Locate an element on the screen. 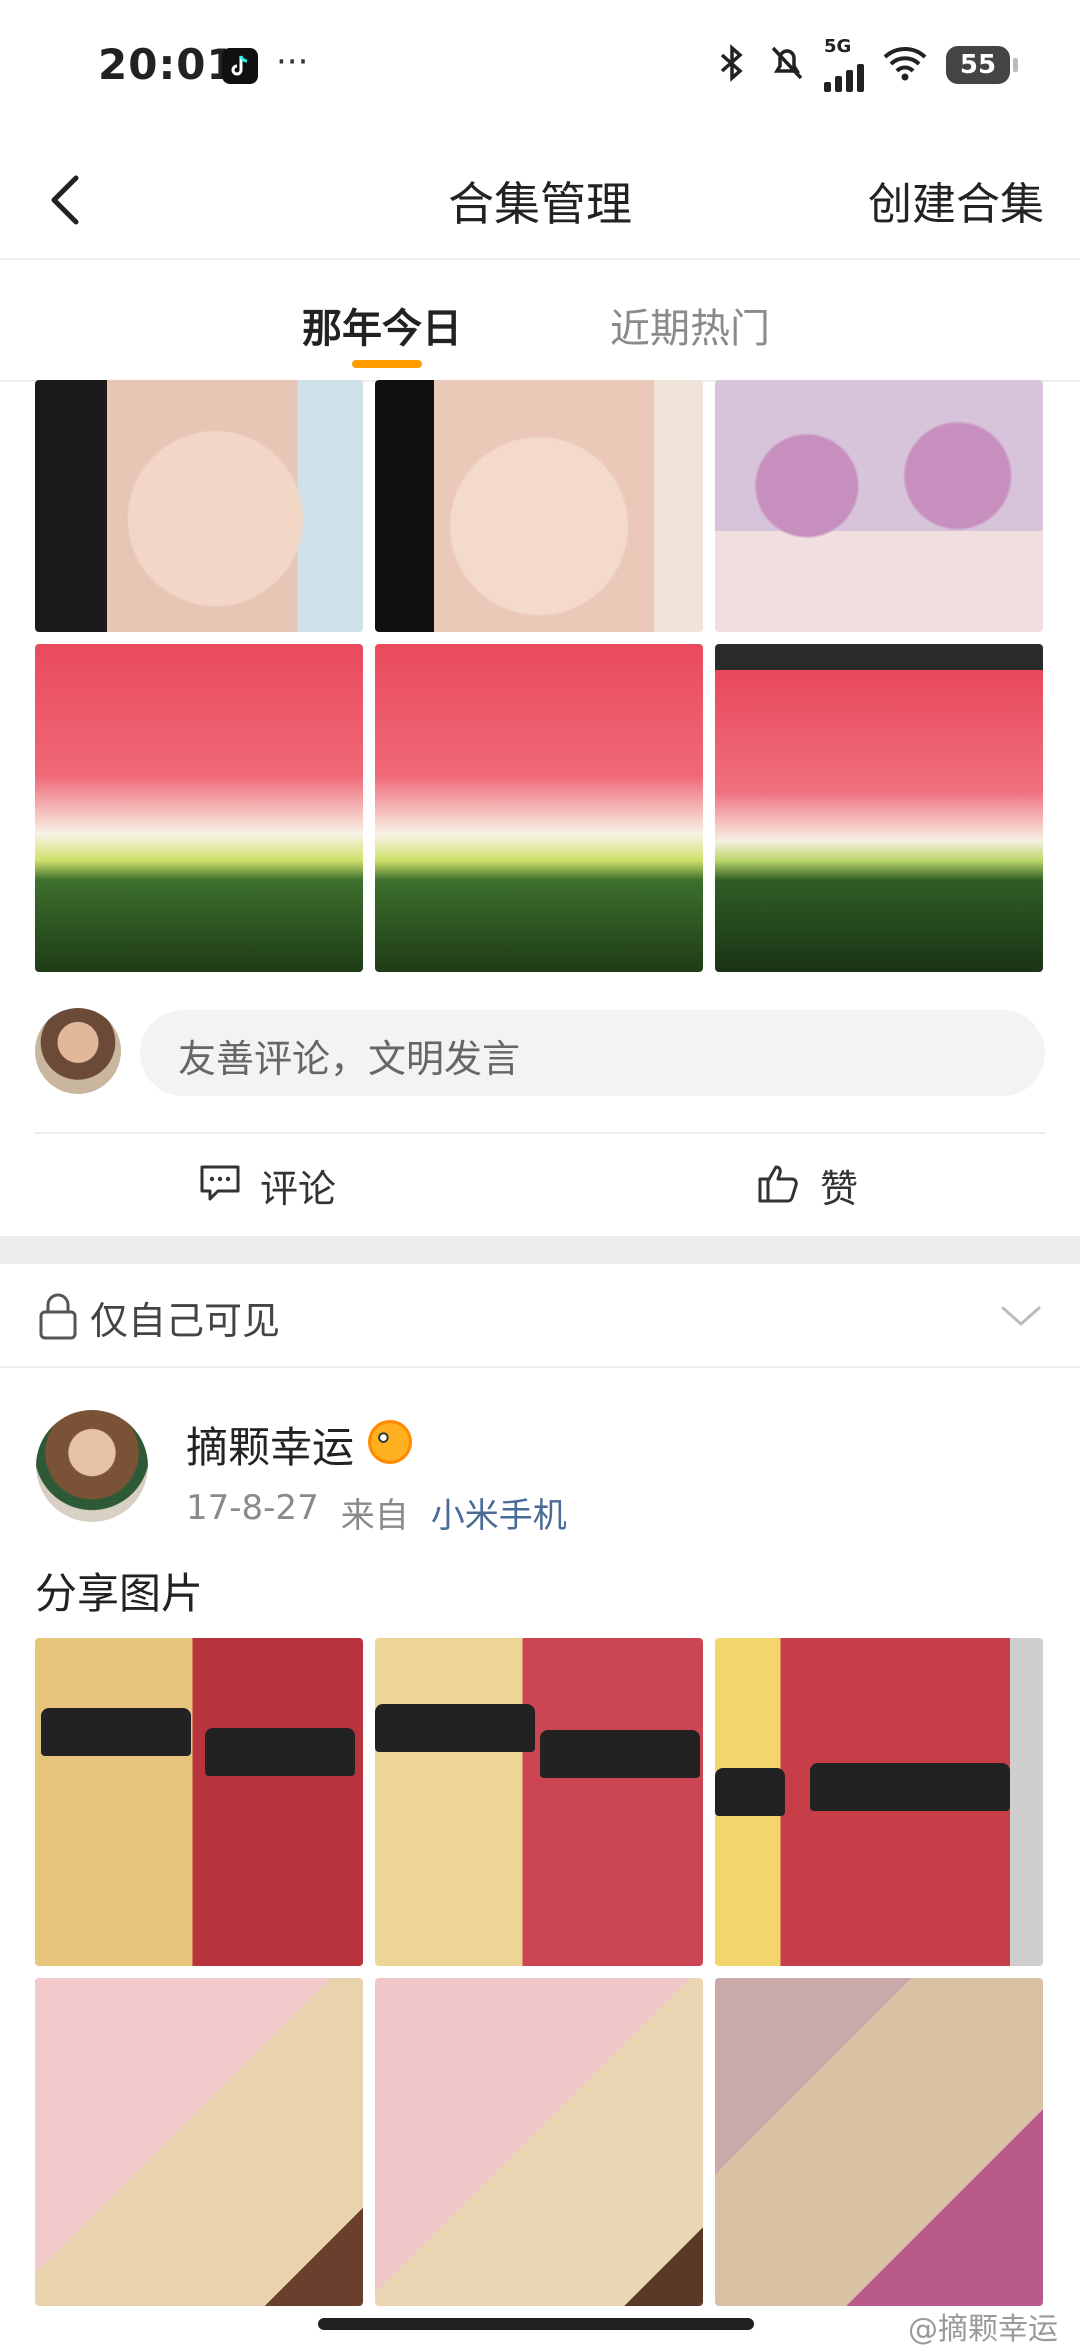  network-label: 5G is located at coordinates (838, 46).